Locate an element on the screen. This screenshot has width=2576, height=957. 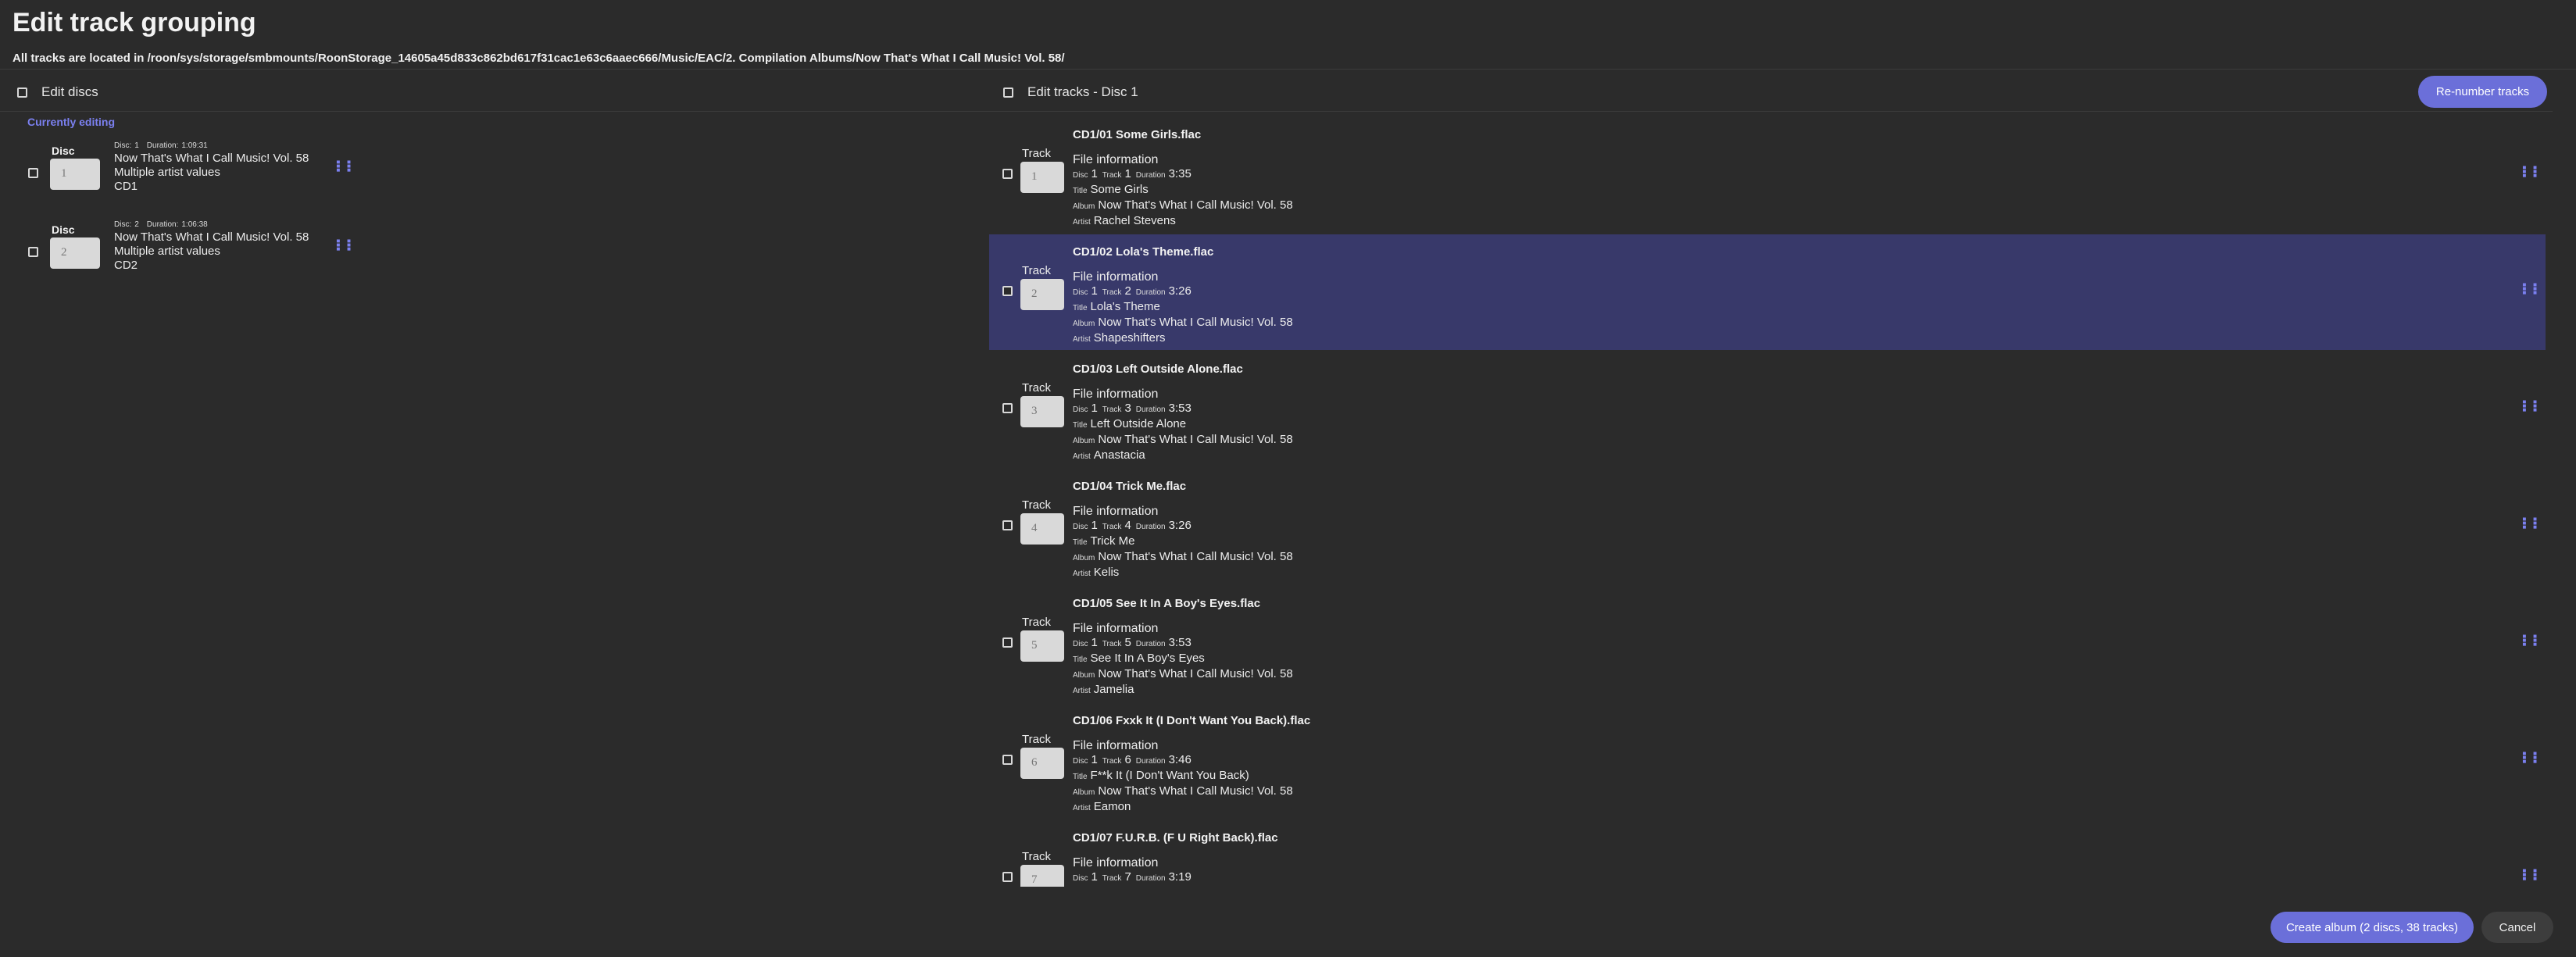
duration-field-value: 3:53 is located at coordinates (1180, 408).